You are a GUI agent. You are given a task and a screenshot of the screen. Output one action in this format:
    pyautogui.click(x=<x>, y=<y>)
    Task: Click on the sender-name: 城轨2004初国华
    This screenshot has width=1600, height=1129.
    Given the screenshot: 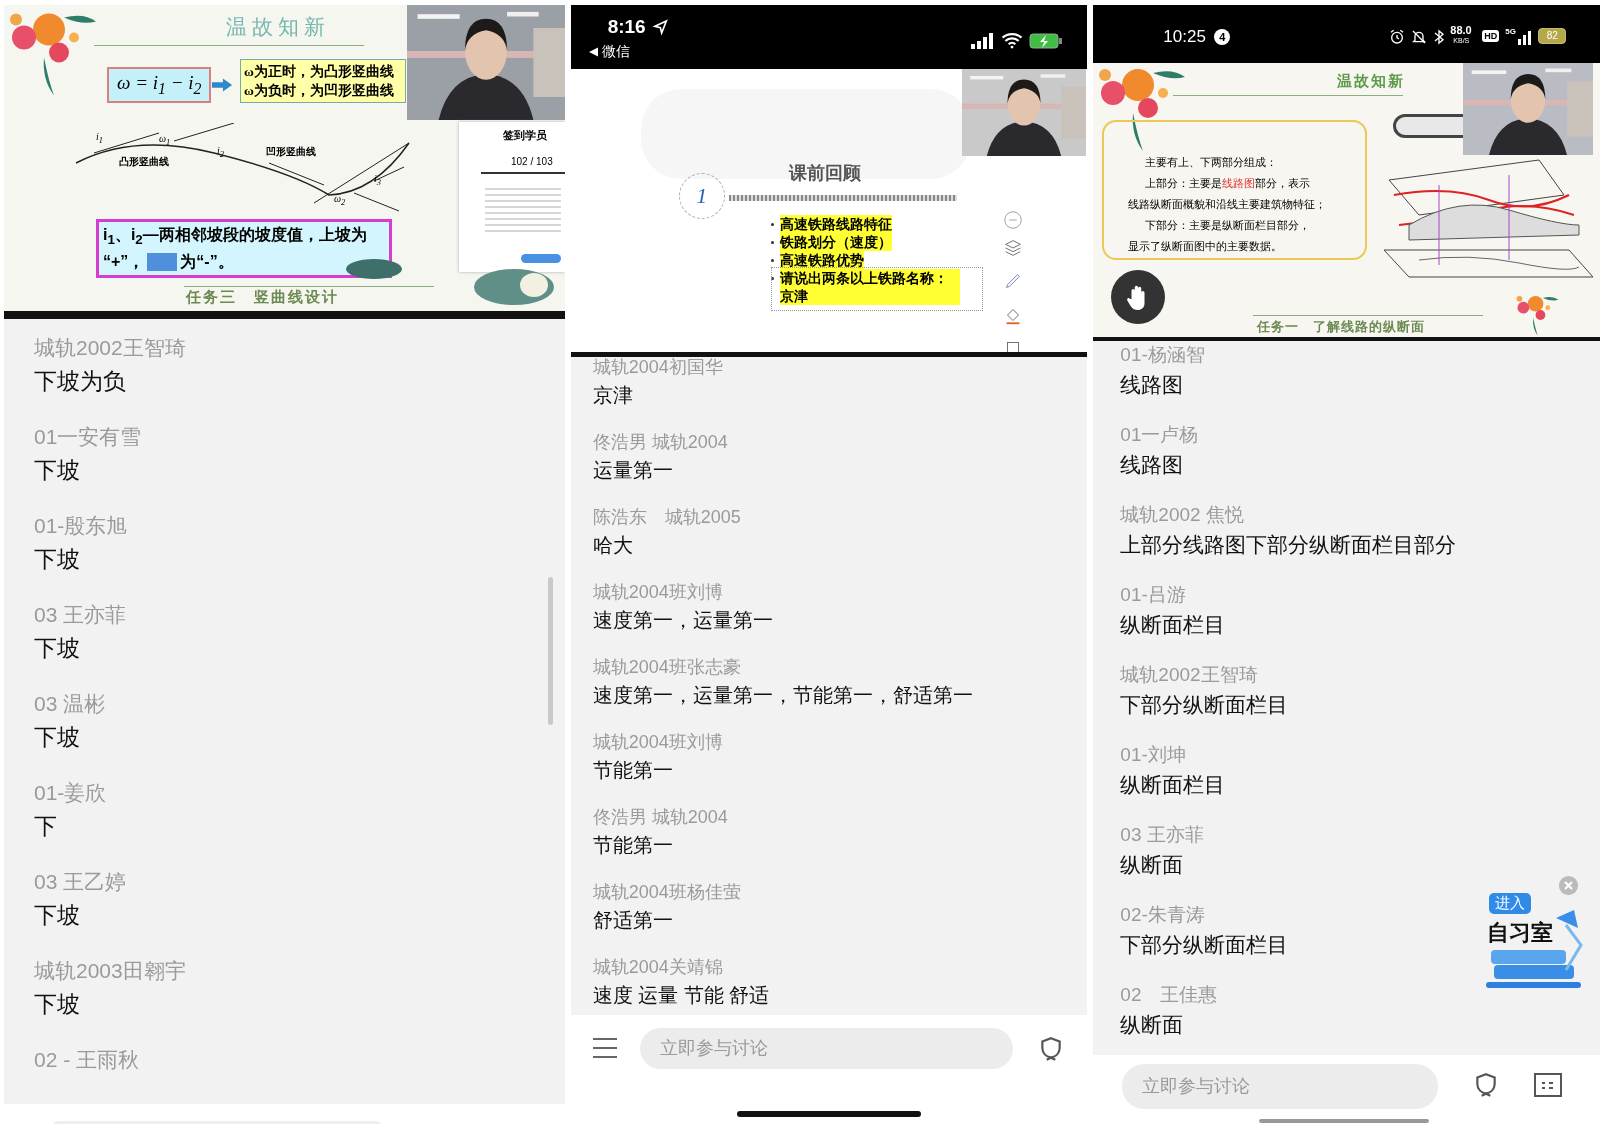 What is the action you would take?
    pyautogui.click(x=657, y=368)
    